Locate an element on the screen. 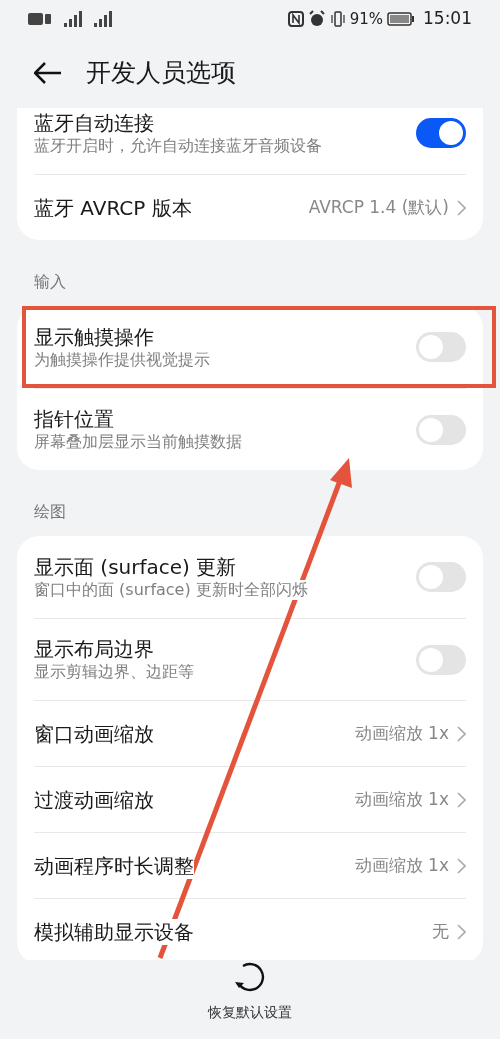 This screenshot has height=1039, width=500. setting-description: 蓝牙开启时，允许自动连接蓝牙音频设备 is located at coordinates (178, 146).